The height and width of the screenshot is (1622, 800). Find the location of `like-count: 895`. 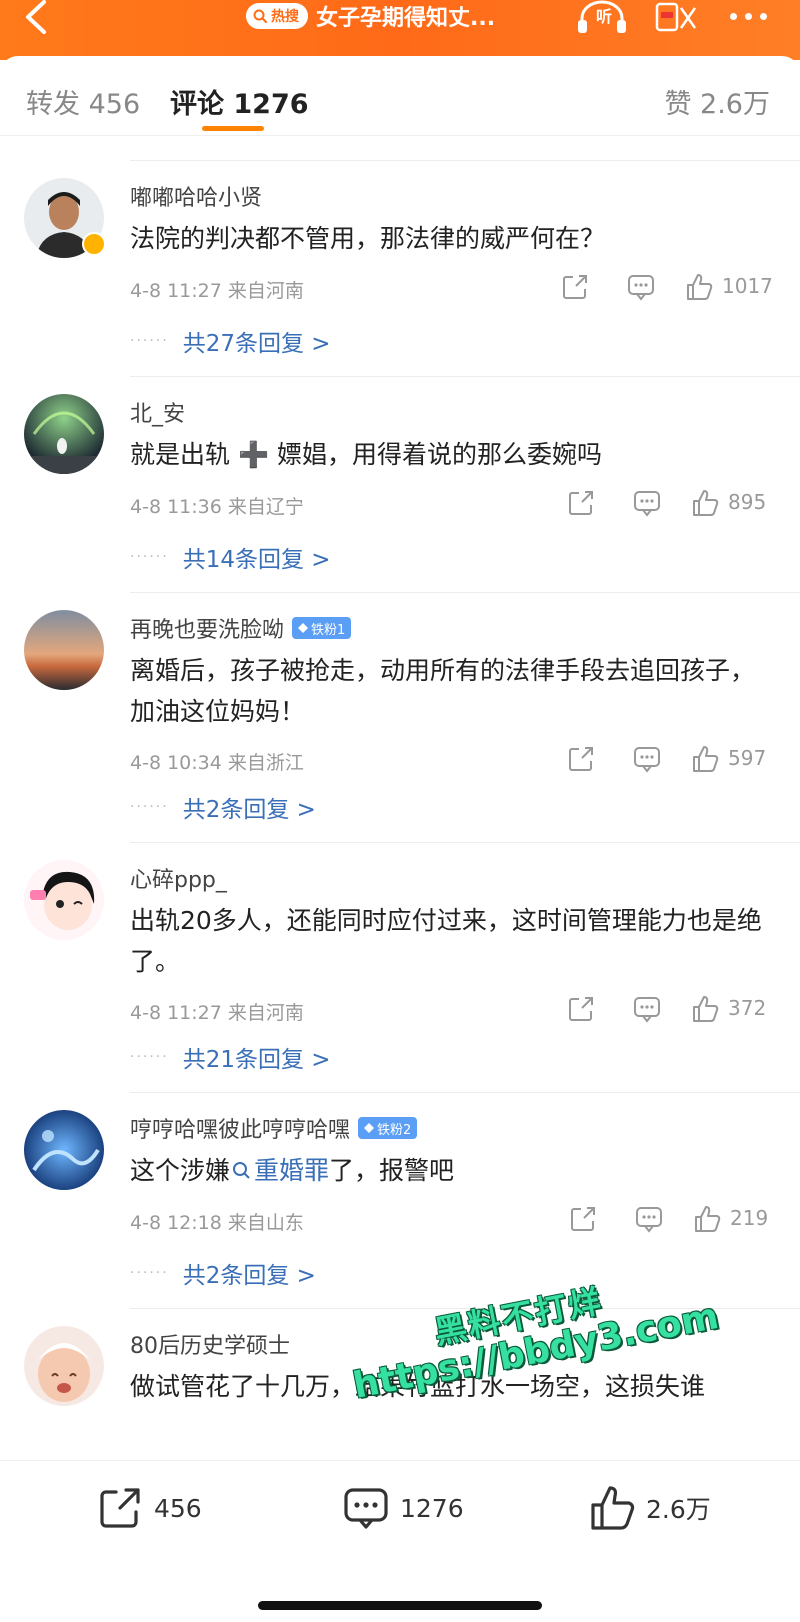

like-count: 895 is located at coordinates (747, 502).